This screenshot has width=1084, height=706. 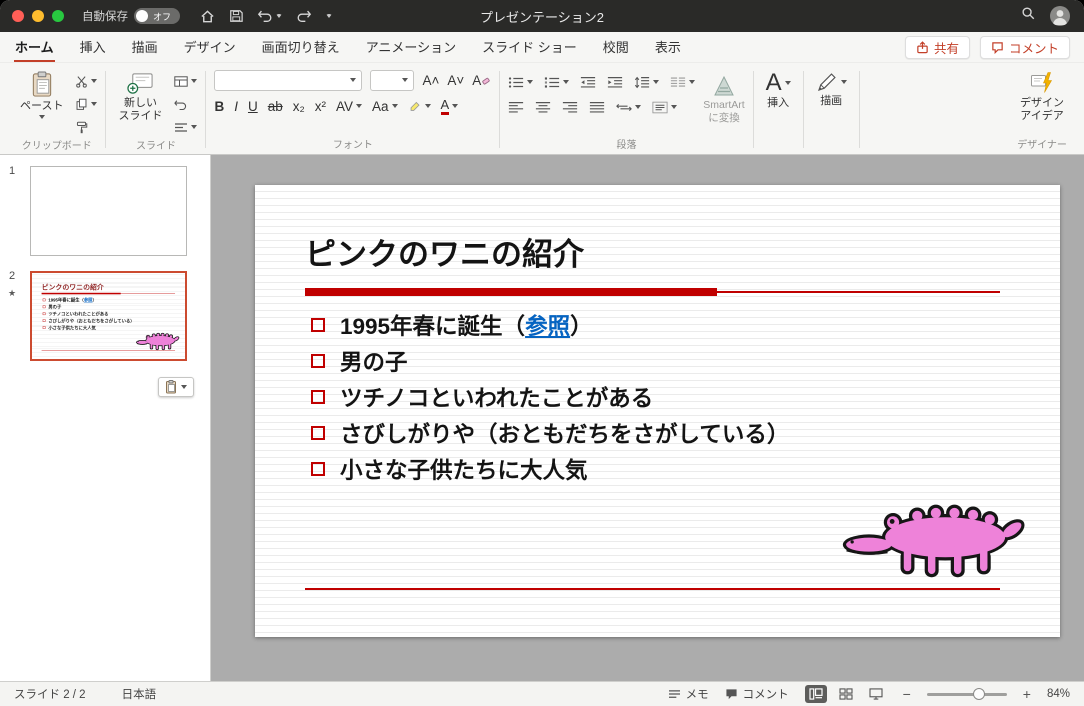 What do you see at coordinates (253, 106) in the screenshot?
I see `underline-button: U` at bounding box center [253, 106].